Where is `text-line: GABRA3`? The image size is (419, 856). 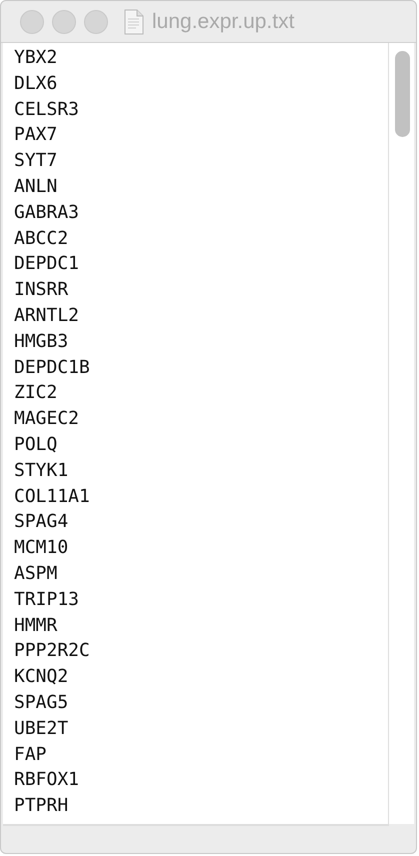 text-line: GABRA3 is located at coordinates (47, 212).